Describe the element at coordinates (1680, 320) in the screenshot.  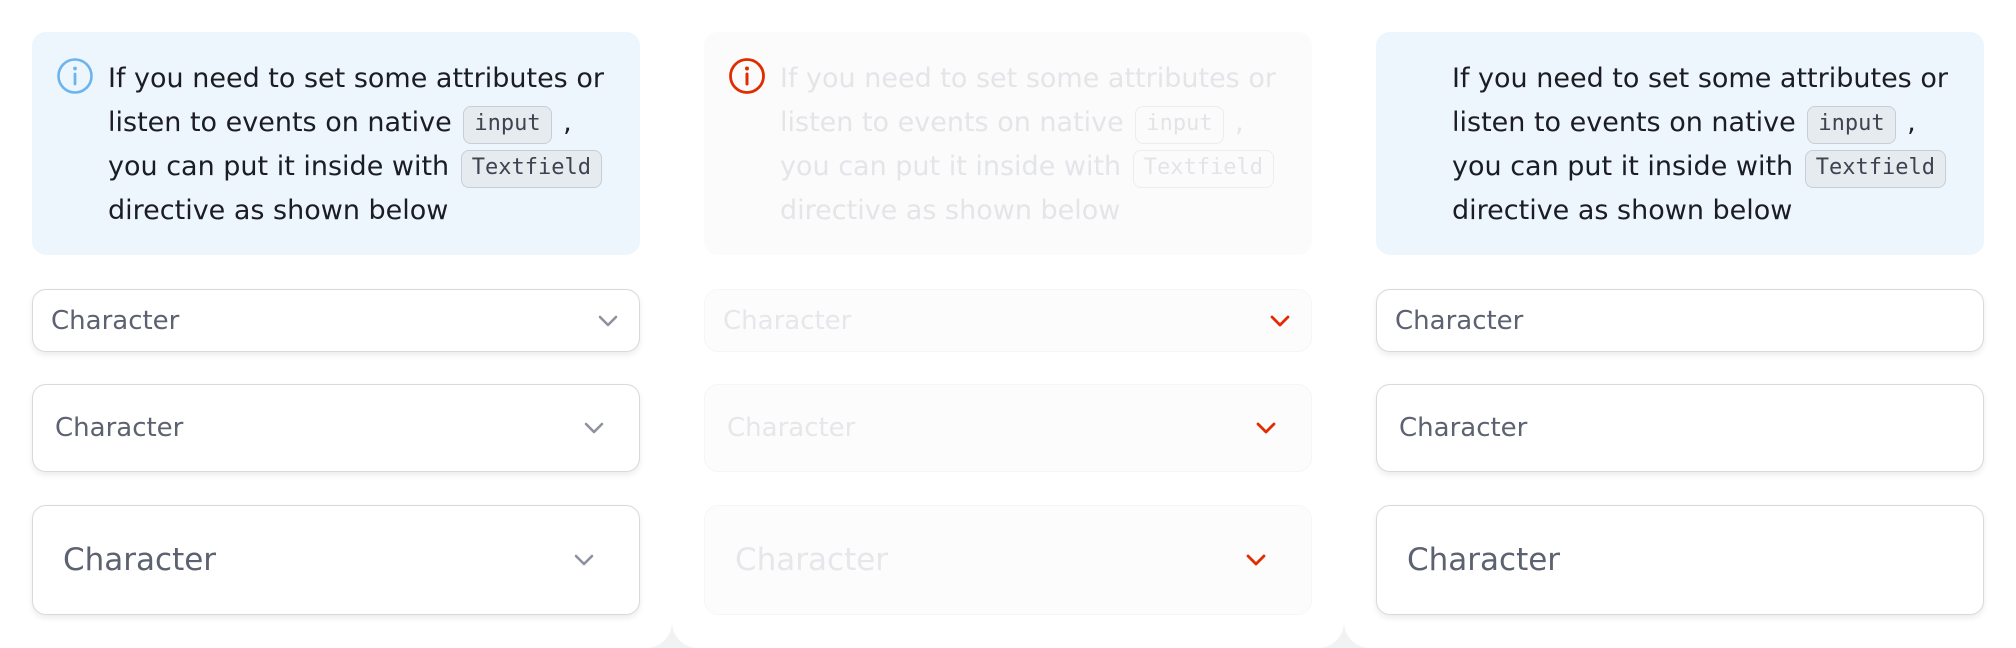
I see `text-field-small: Character` at that location.